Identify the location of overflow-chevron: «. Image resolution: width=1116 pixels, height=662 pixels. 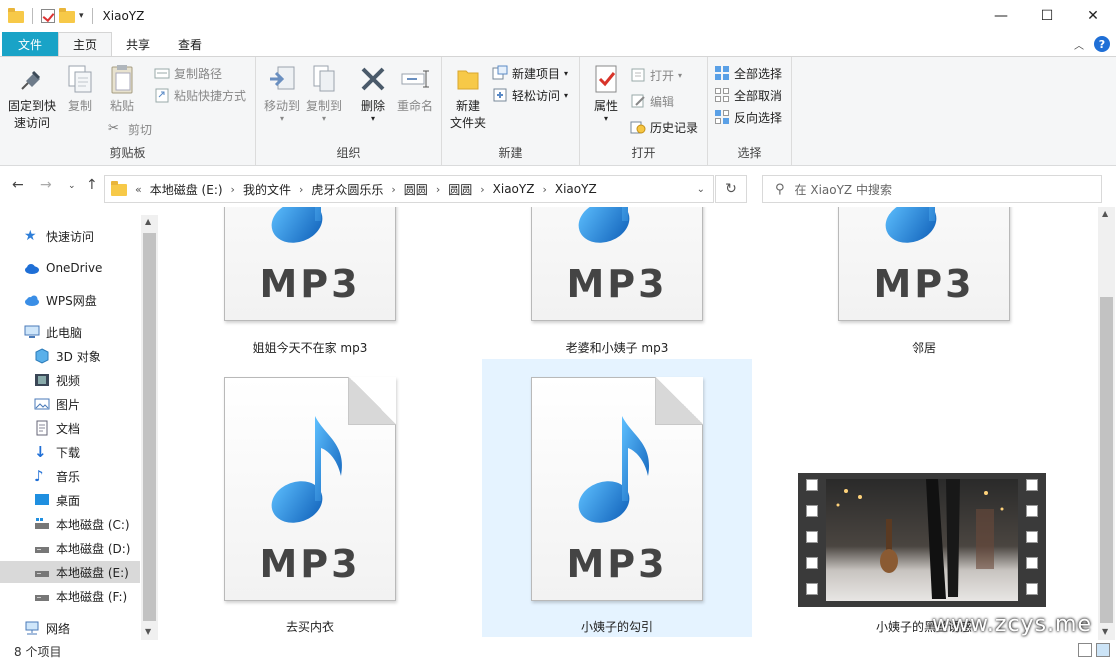
(138, 189).